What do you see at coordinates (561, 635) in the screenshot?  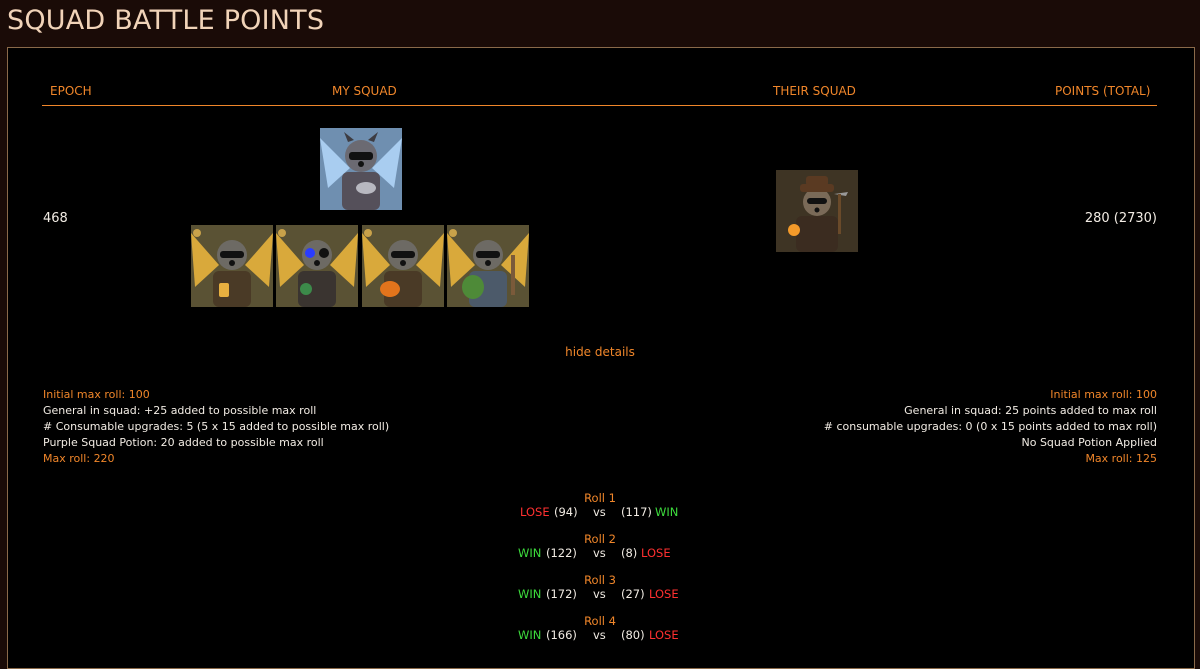 I see `roll-left-value: (166)` at bounding box center [561, 635].